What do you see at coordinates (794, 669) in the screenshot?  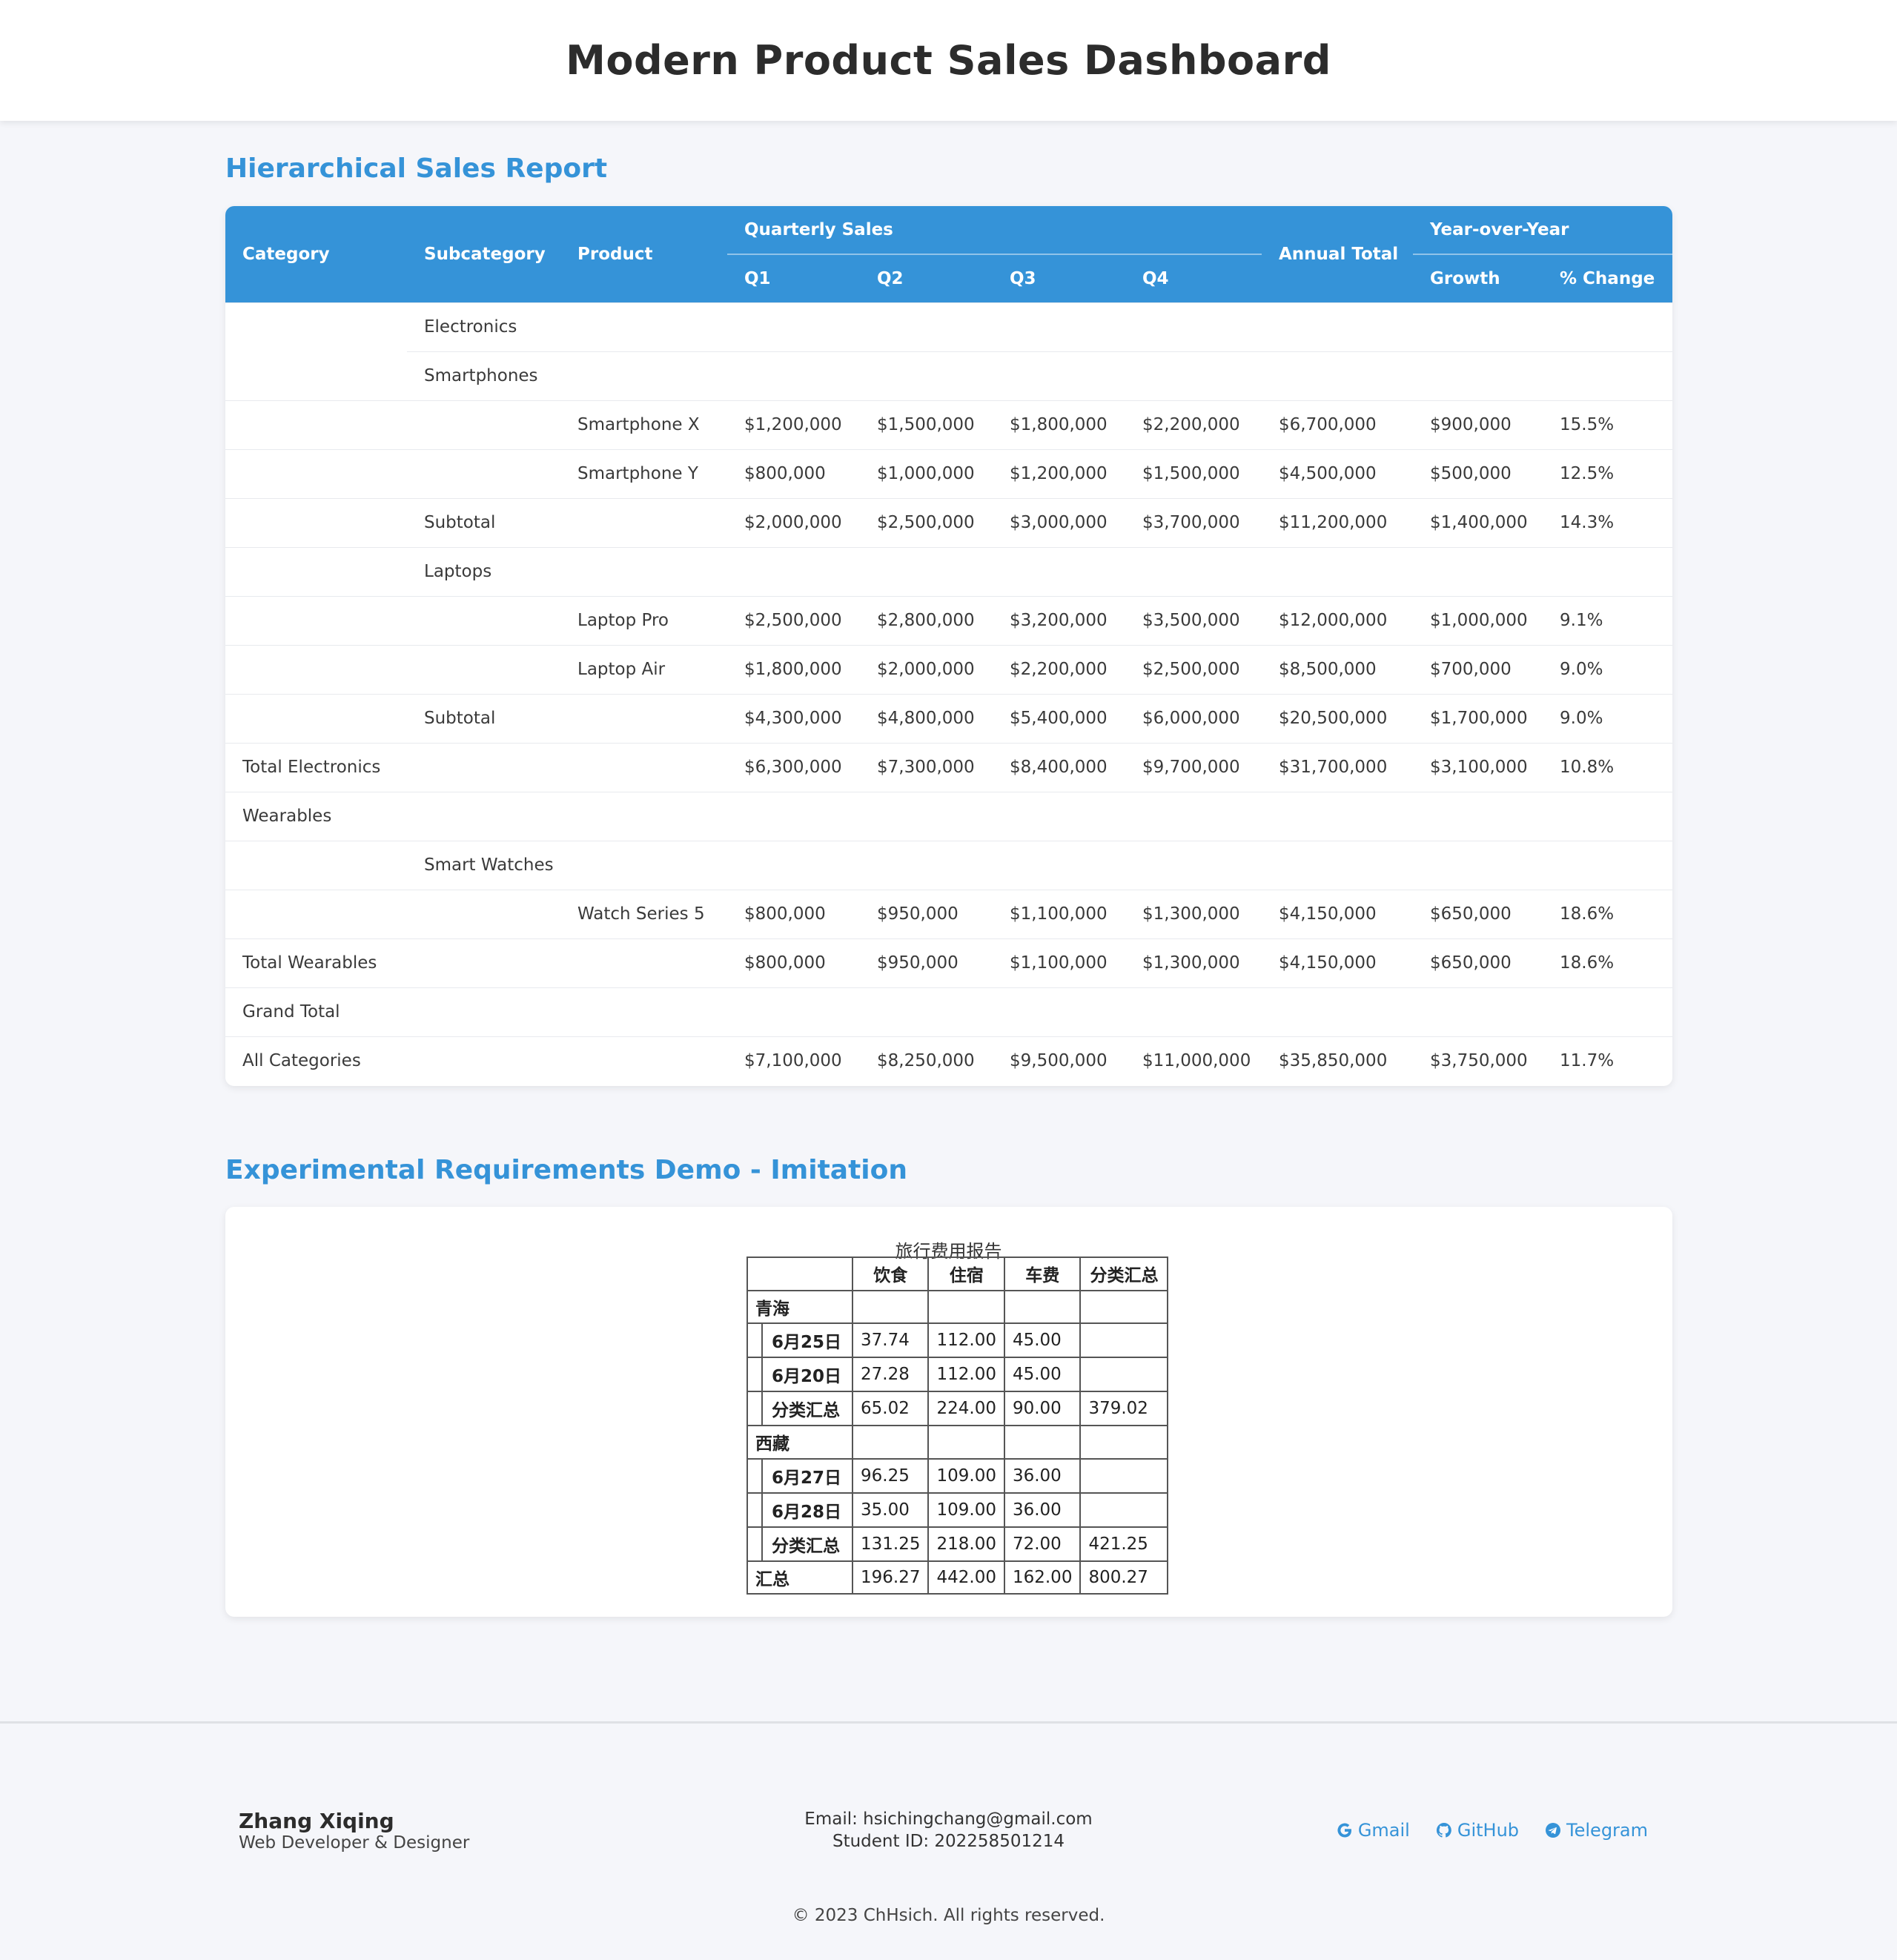 I see `table-cell: $1,800,000` at bounding box center [794, 669].